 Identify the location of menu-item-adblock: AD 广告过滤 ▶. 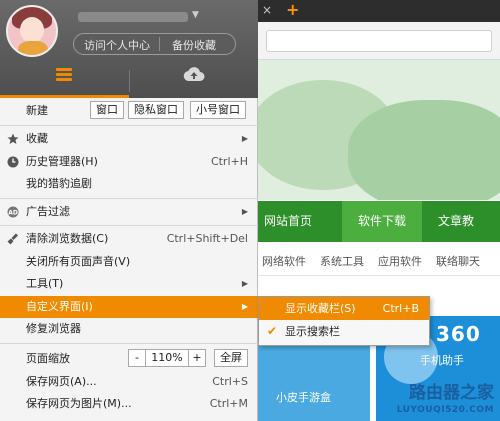
(129, 212).